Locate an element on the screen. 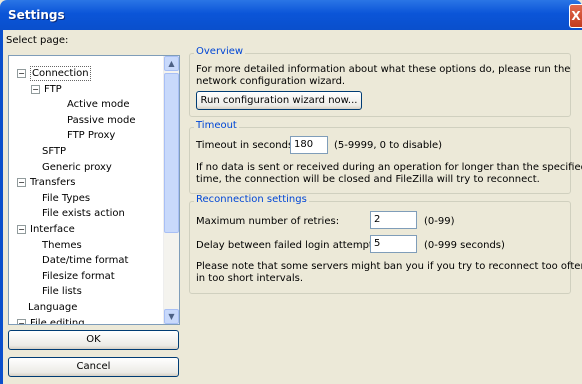  tree-item: Date/time format is located at coordinates (85, 260).